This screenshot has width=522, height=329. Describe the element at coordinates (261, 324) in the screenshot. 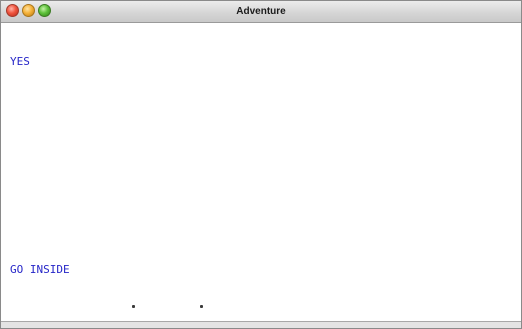

I see `window-bottom-edge` at that location.